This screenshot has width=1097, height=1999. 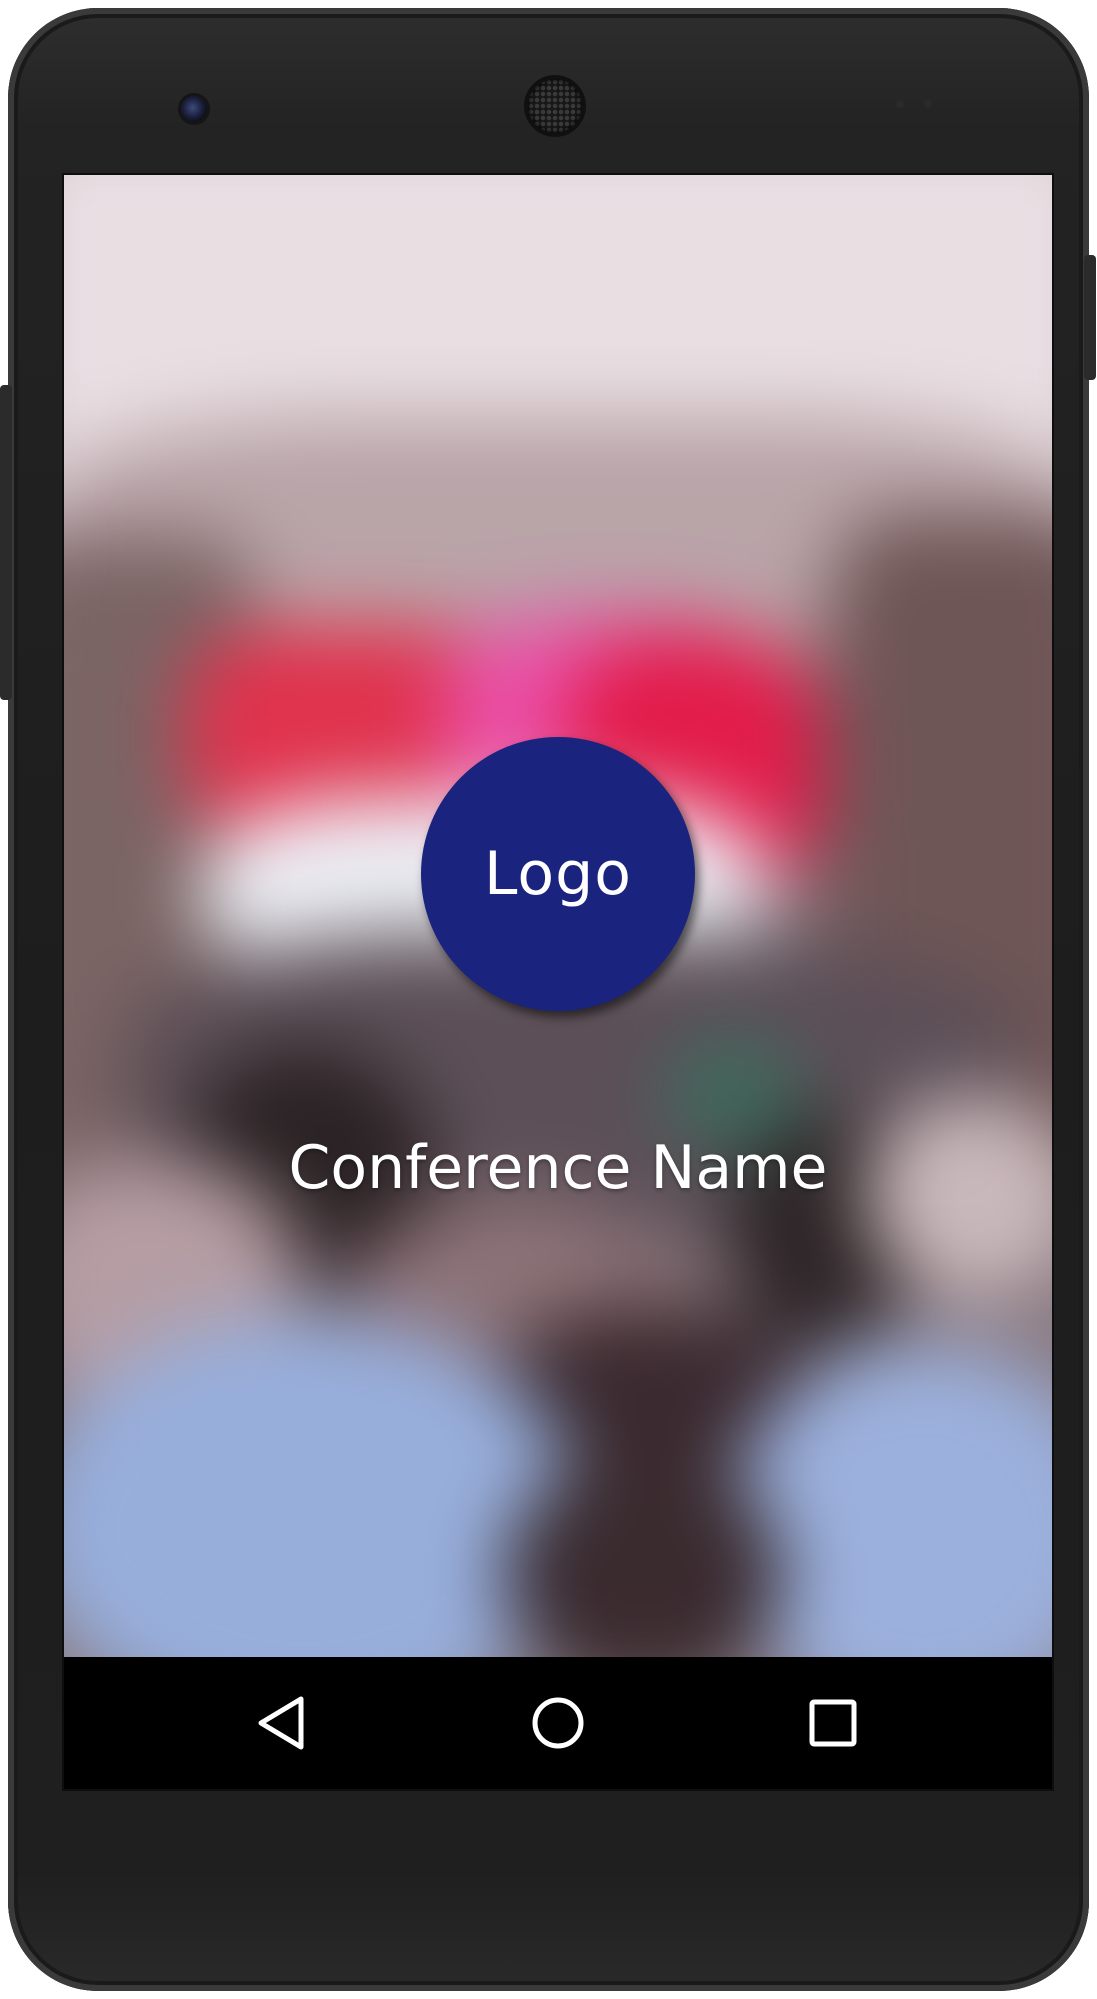 I want to click on logo-label: Logo, so click(x=558, y=874).